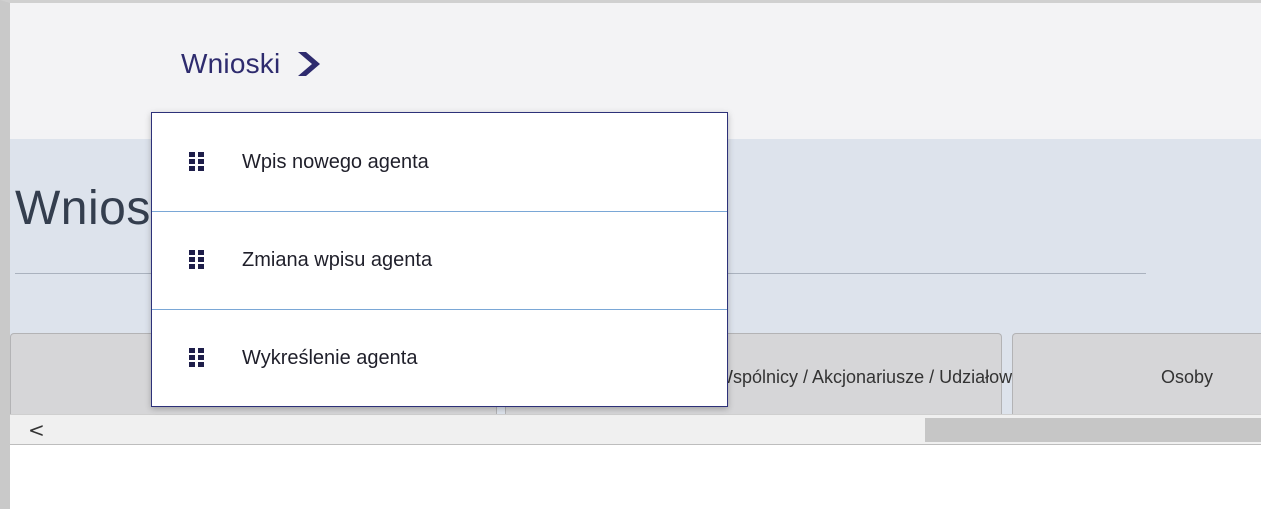 Image resolution: width=1261 pixels, height=509 pixels. What do you see at coordinates (231, 63) in the screenshot?
I see `nav-menu-label: Wnioski` at bounding box center [231, 63].